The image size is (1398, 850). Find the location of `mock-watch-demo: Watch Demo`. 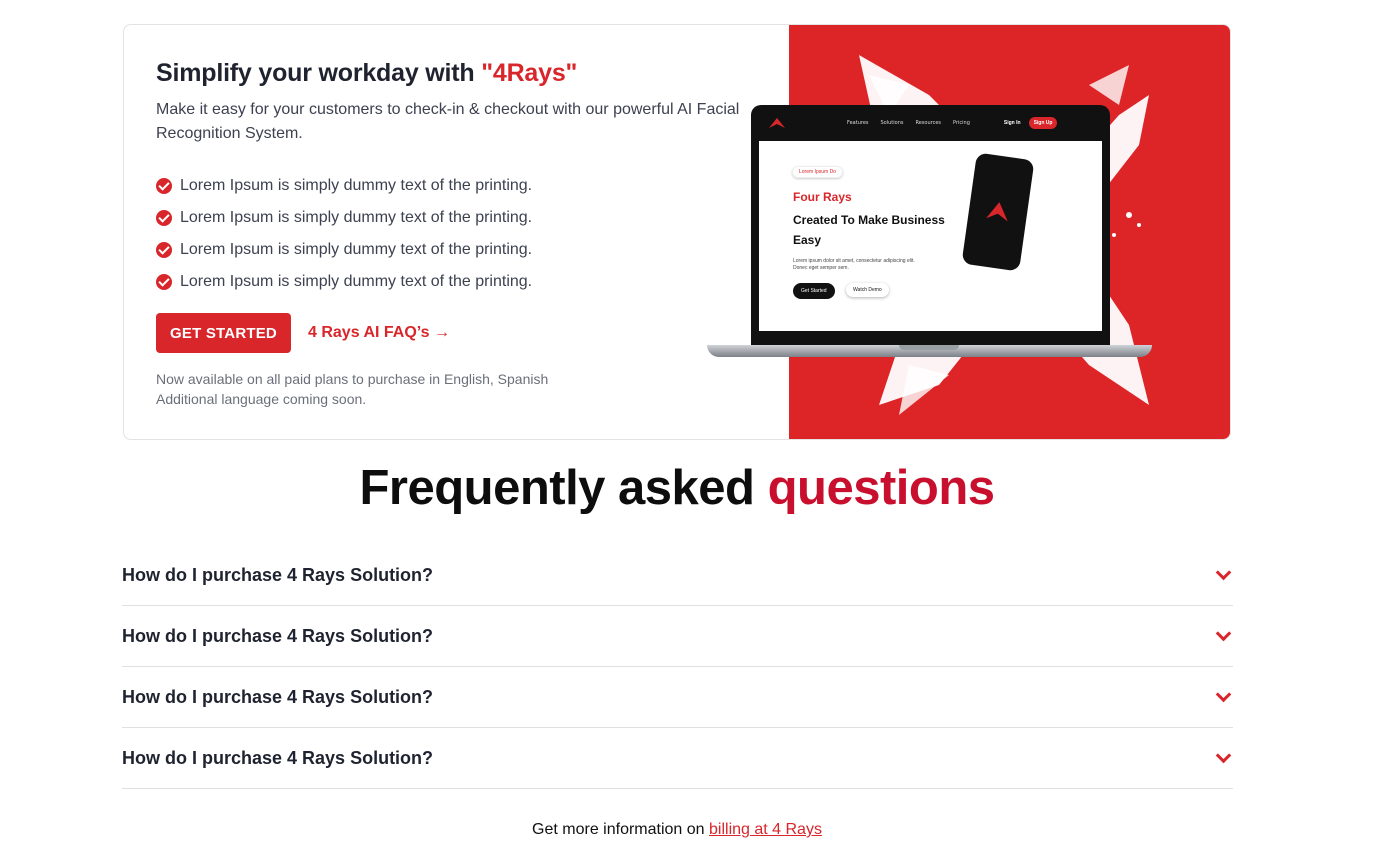

mock-watch-demo: Watch Demo is located at coordinates (867, 290).